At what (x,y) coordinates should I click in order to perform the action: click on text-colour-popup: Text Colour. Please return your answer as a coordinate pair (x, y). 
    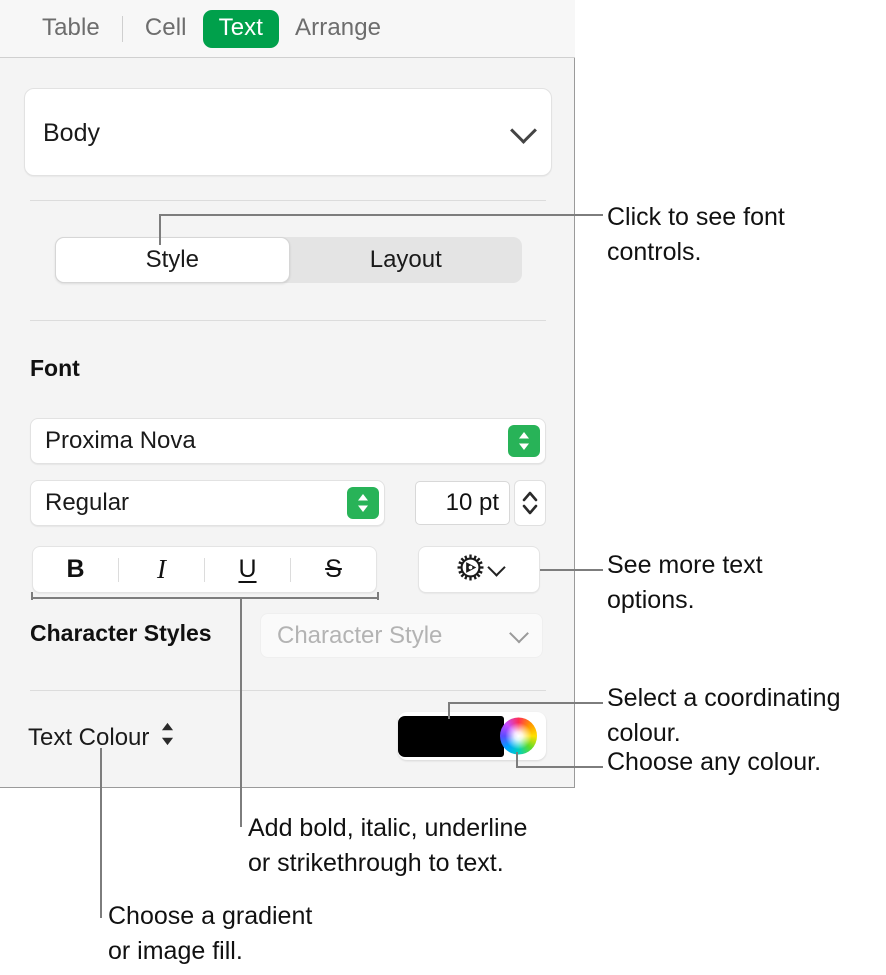
    Looking at the image, I should click on (102, 737).